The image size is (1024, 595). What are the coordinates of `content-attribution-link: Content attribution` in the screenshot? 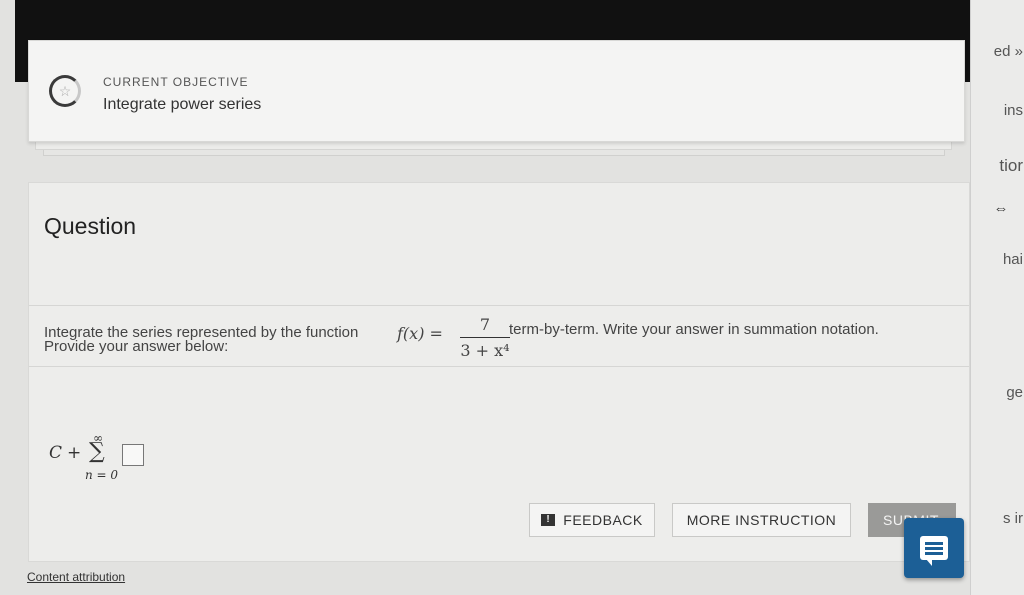 It's located at (76, 577).